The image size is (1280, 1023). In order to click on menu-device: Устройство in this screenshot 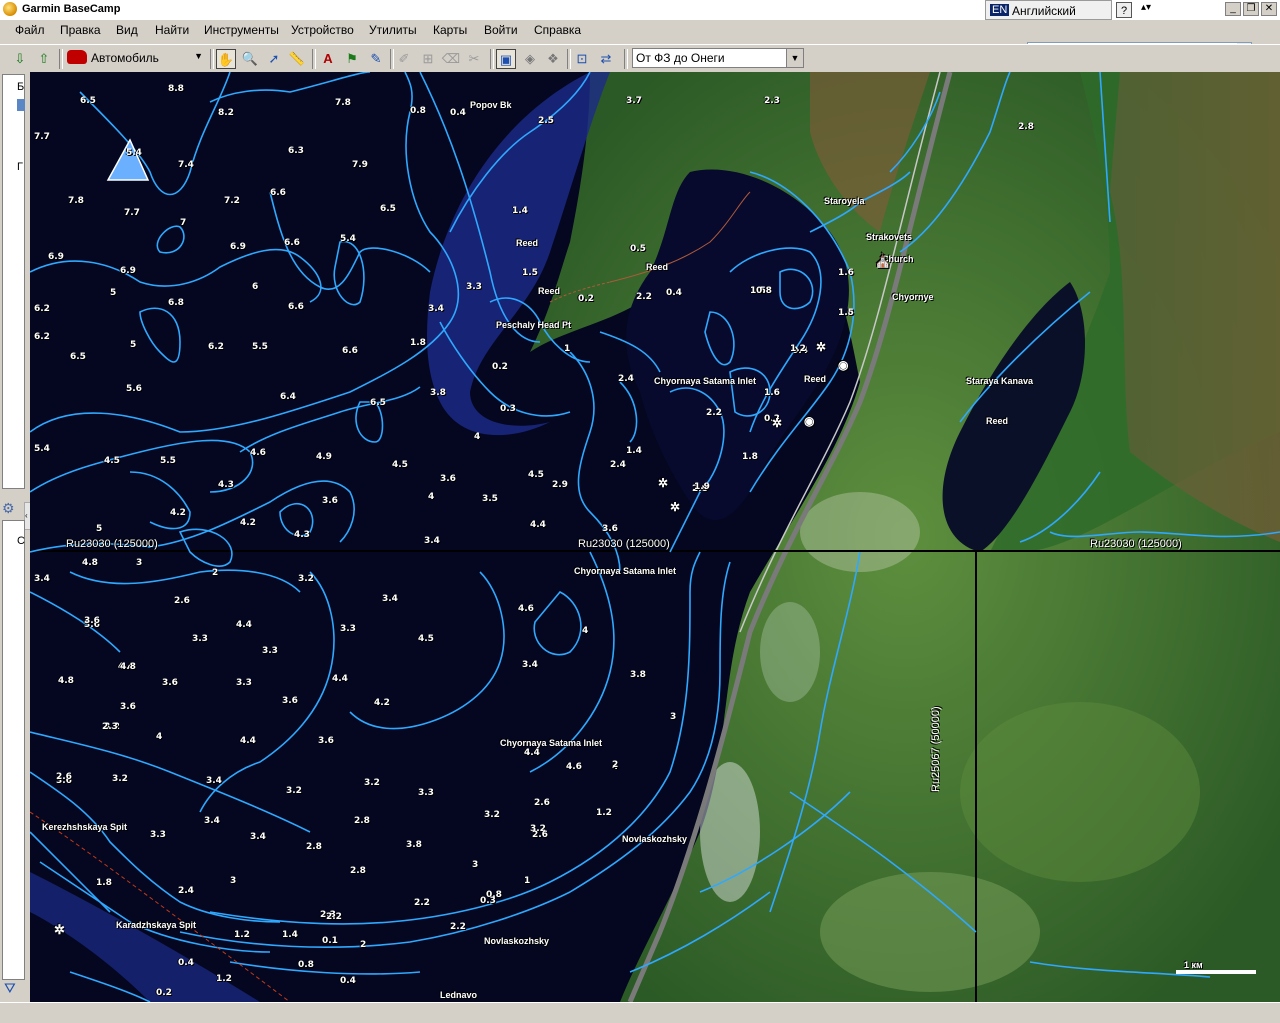, I will do `click(322, 30)`.